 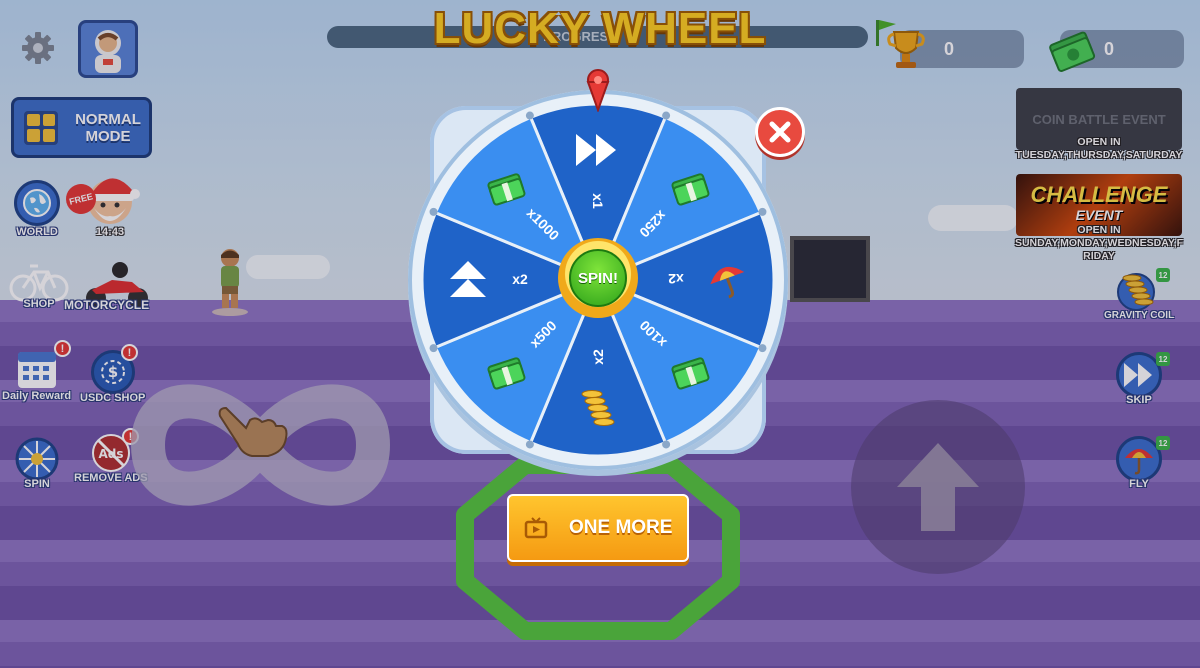 What do you see at coordinates (598, 410) in the screenshot?
I see `spring-coil-icon` at bounding box center [598, 410].